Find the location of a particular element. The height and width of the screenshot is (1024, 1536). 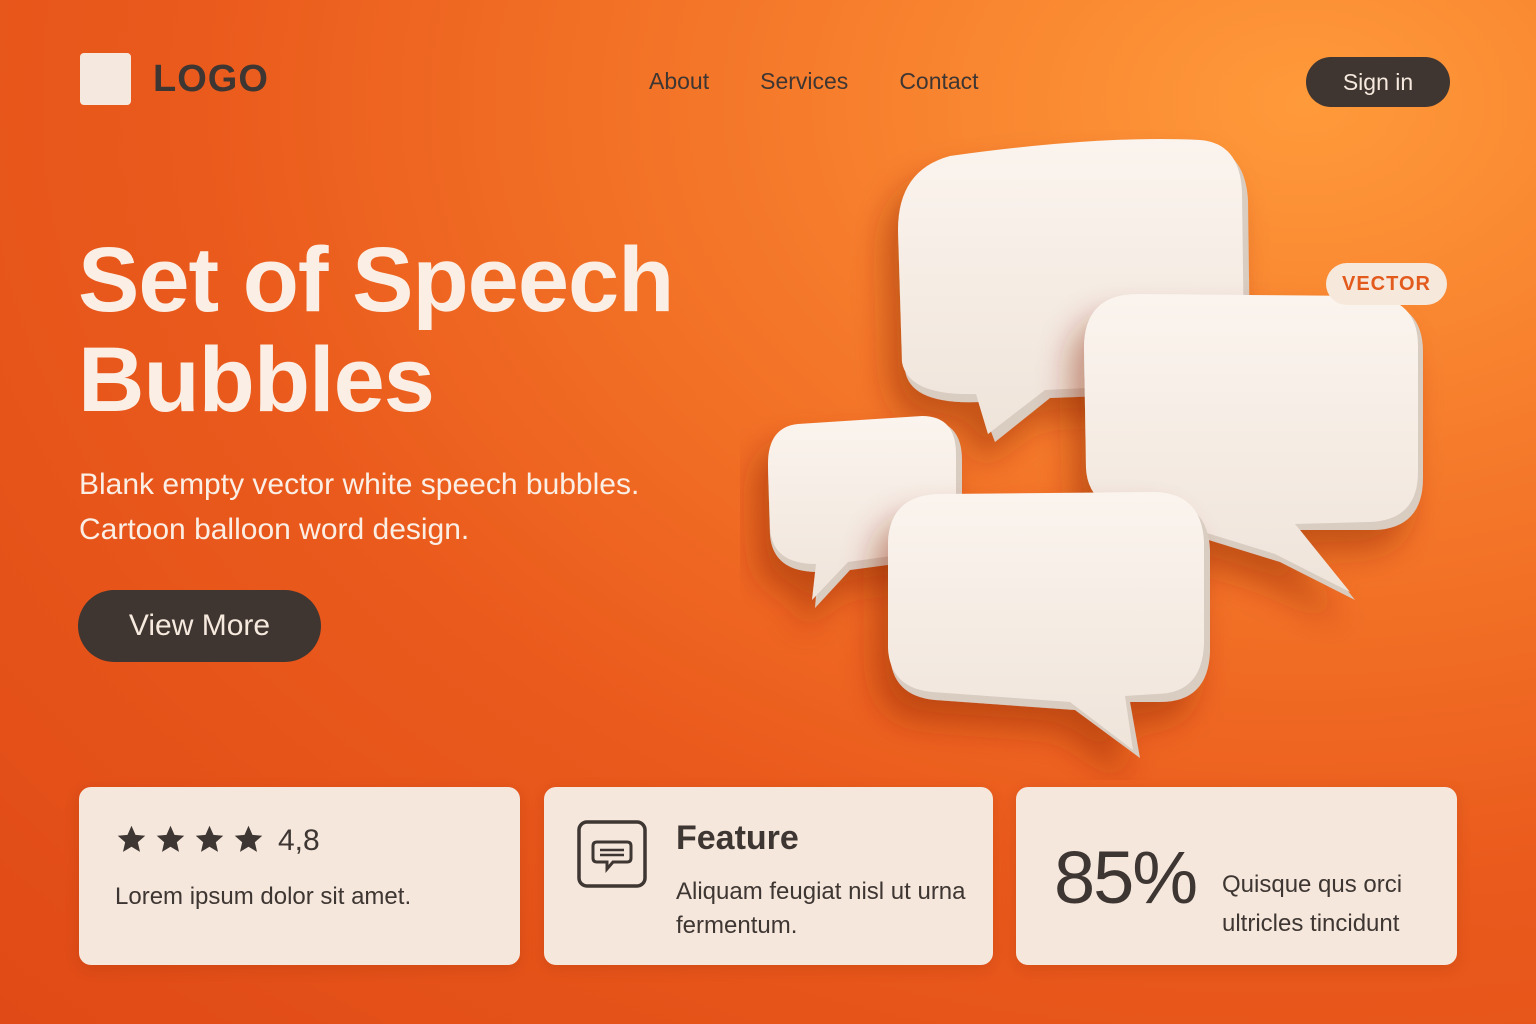

rating-card: 4,8 Lorem ipsum dolor sit amet. is located at coordinates (299, 876).